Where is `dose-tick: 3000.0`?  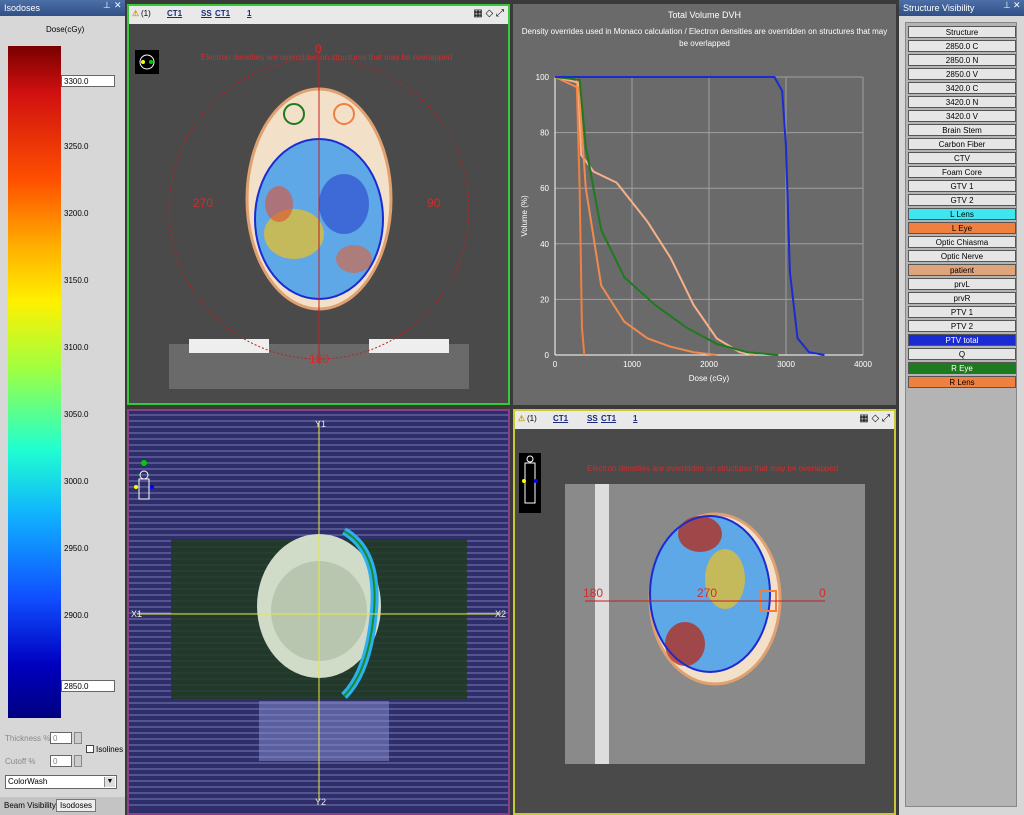
dose-tick: 3000.0 is located at coordinates (76, 481).